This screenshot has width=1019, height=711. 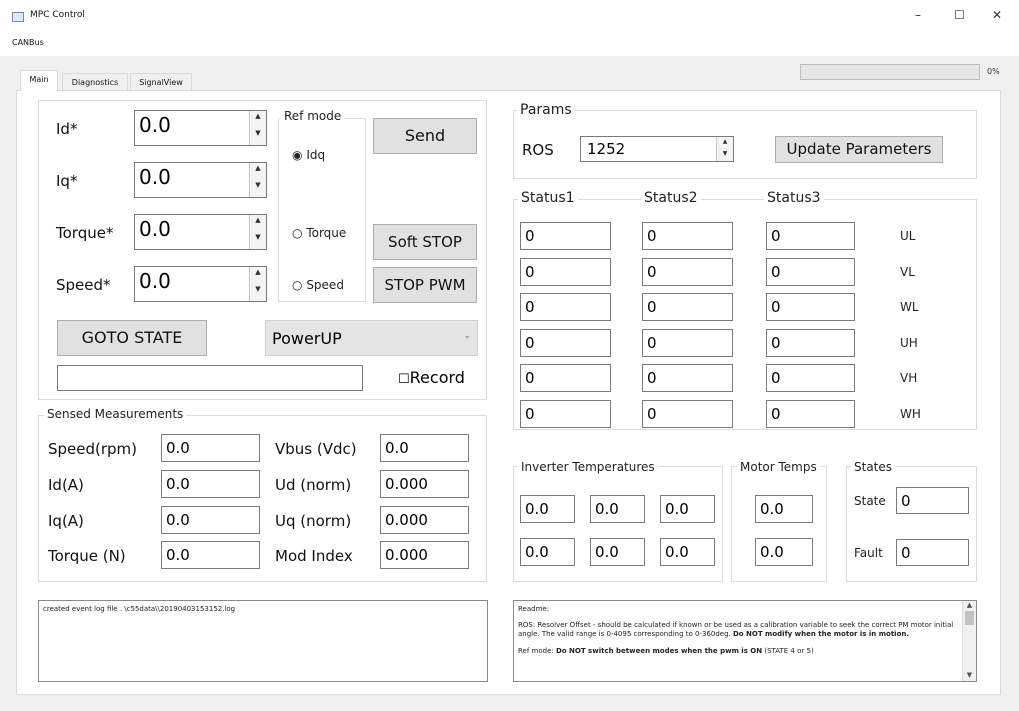 I want to click on radio-idq: ◉ Idq, so click(x=308, y=155).